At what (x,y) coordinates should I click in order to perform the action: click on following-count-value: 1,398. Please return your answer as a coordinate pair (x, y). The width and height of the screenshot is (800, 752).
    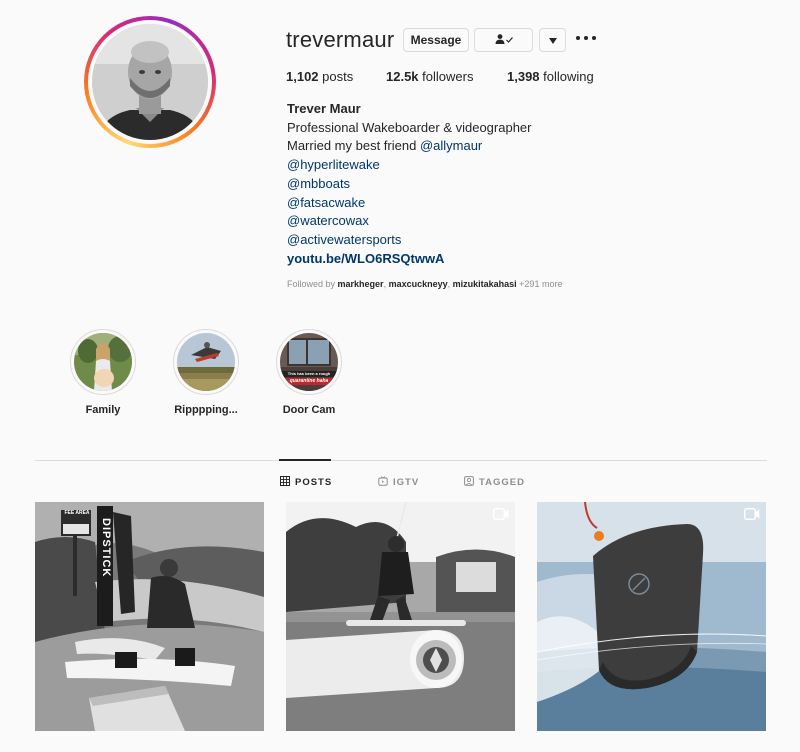
    Looking at the image, I should click on (523, 76).